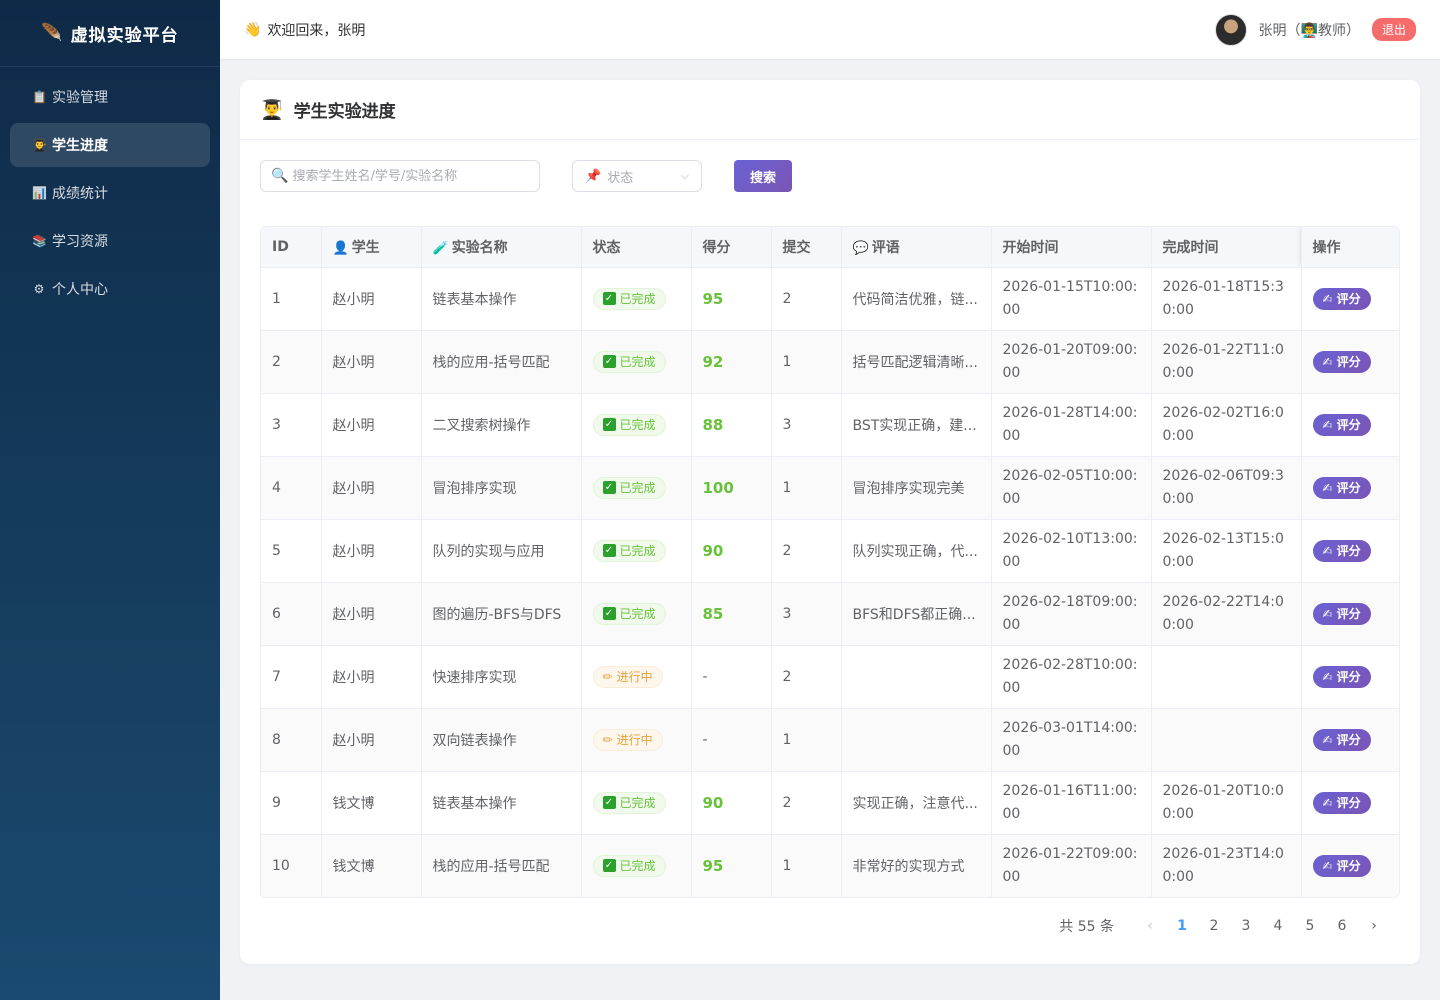 Image resolution: width=1440 pixels, height=1000 pixels. What do you see at coordinates (110, 145) in the screenshot?
I see `sidebar-item-1: 👨‍🎓 学生进度` at bounding box center [110, 145].